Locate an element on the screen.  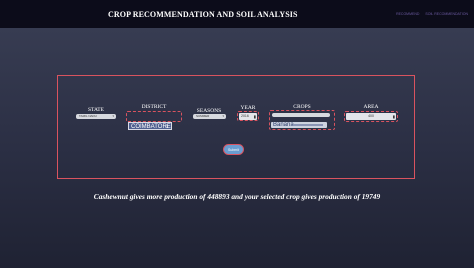
area-input-value: 400 is located at coordinates (371, 116).